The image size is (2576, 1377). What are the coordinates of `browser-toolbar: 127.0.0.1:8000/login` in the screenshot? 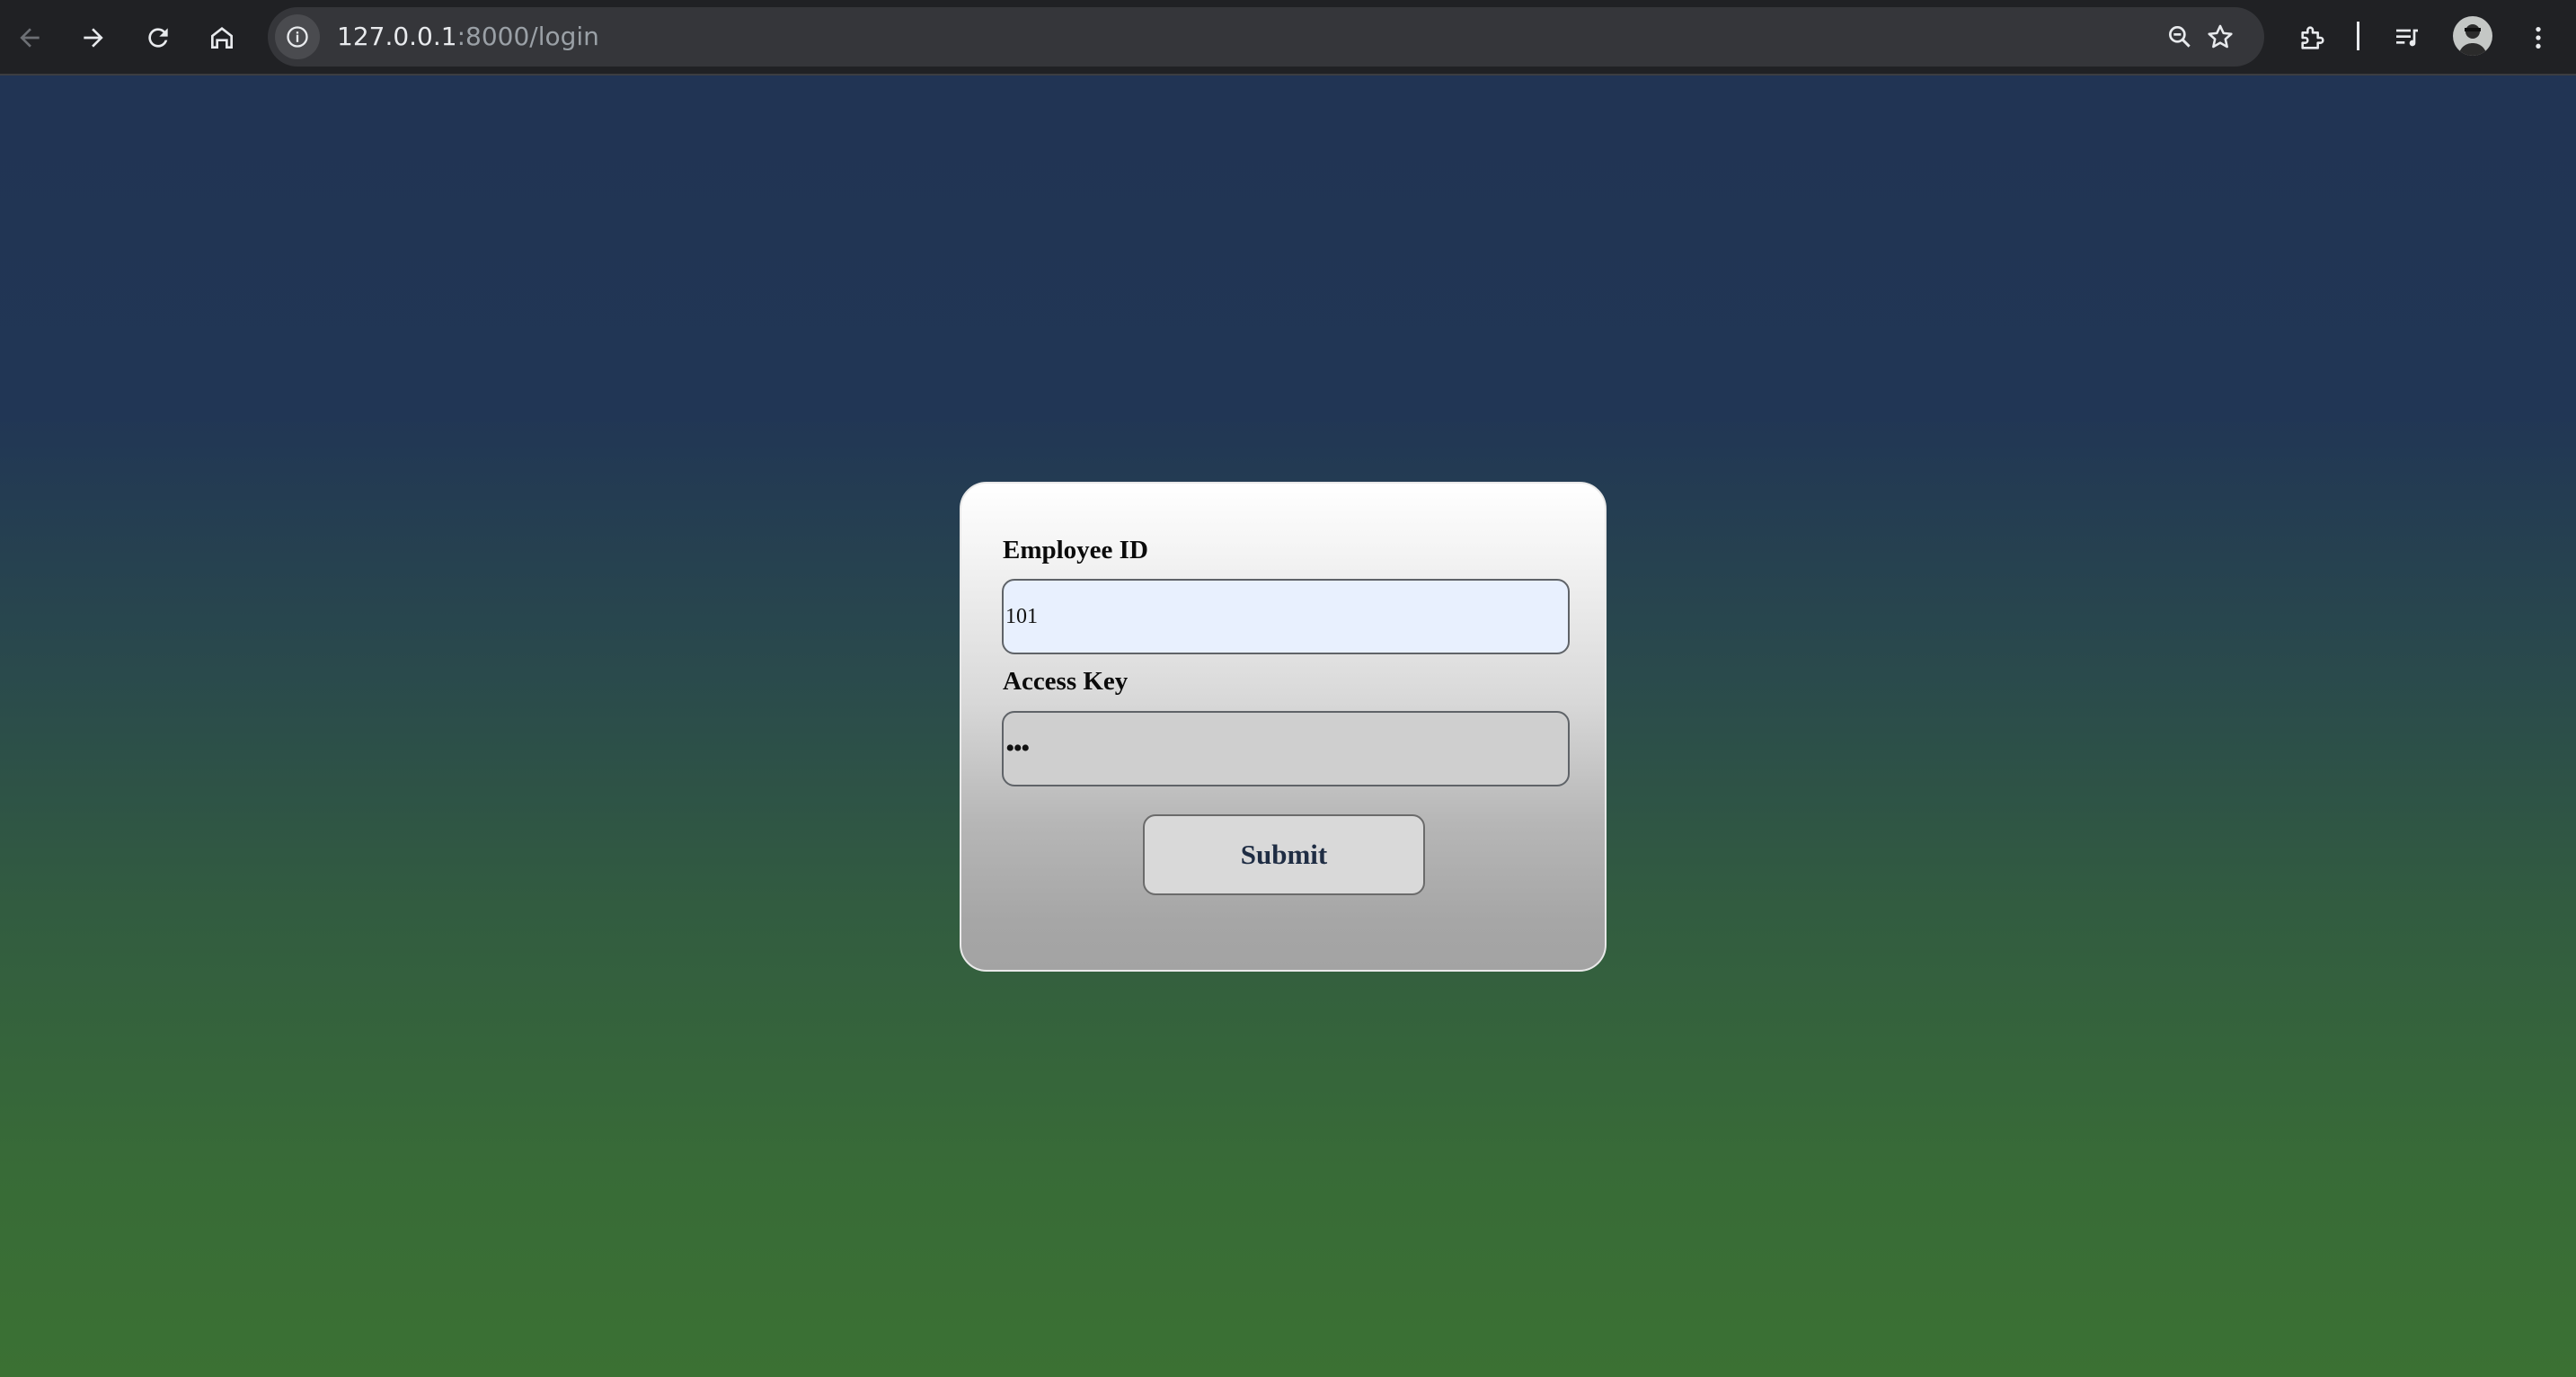 It's located at (1288, 38).